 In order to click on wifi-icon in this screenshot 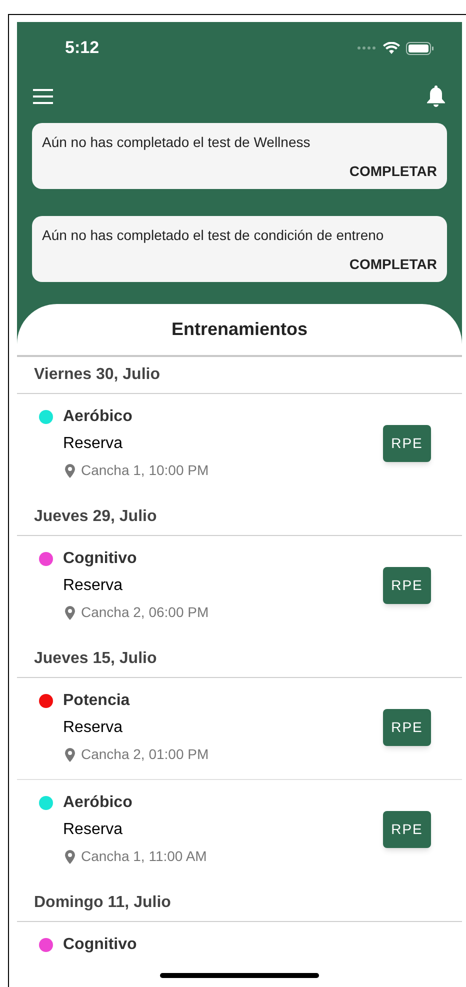, I will do `click(391, 48)`.